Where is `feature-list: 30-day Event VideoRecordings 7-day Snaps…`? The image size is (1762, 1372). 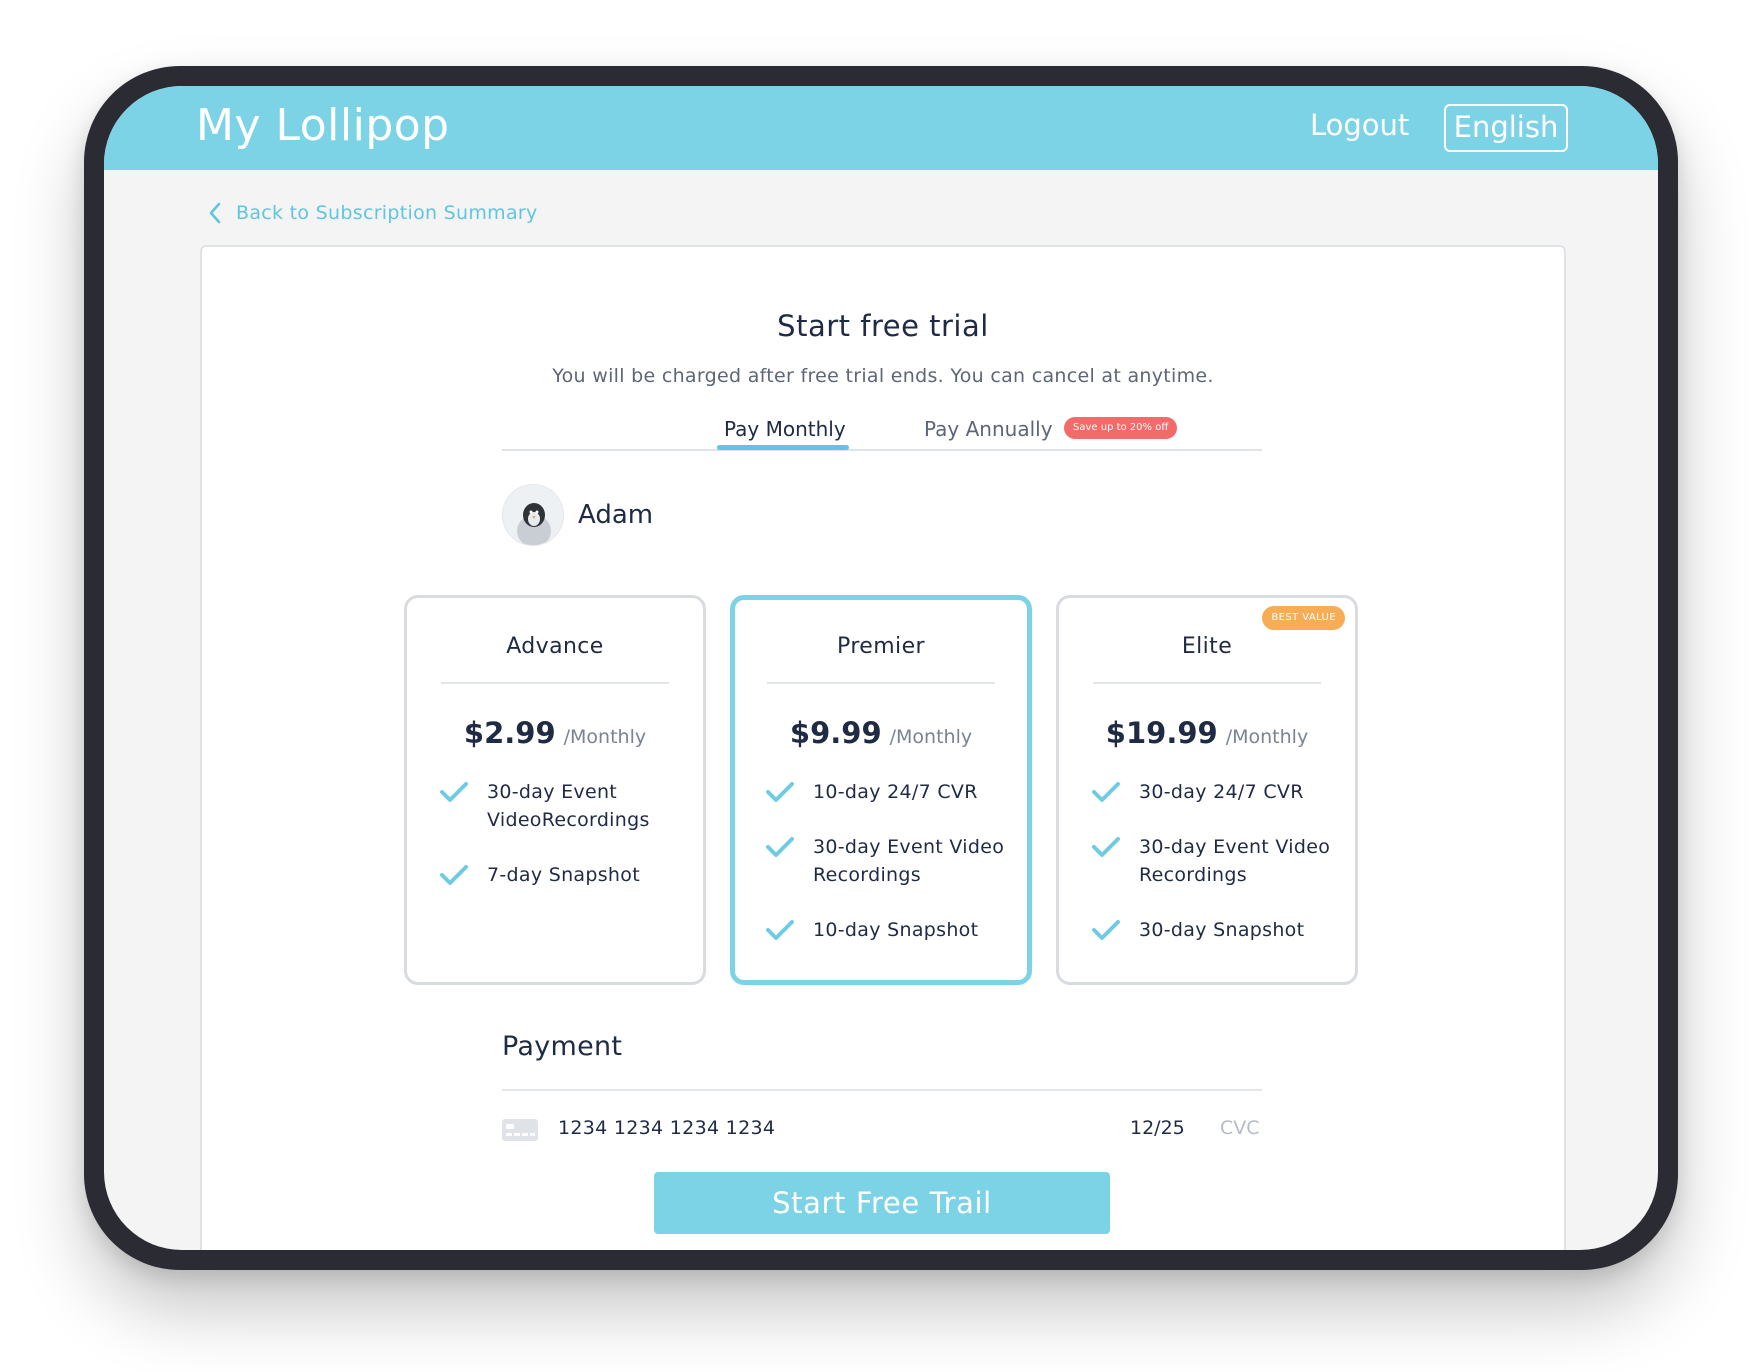 feature-list: 30-day Event VideoRecordings 7-day Snaps… is located at coordinates (563, 847).